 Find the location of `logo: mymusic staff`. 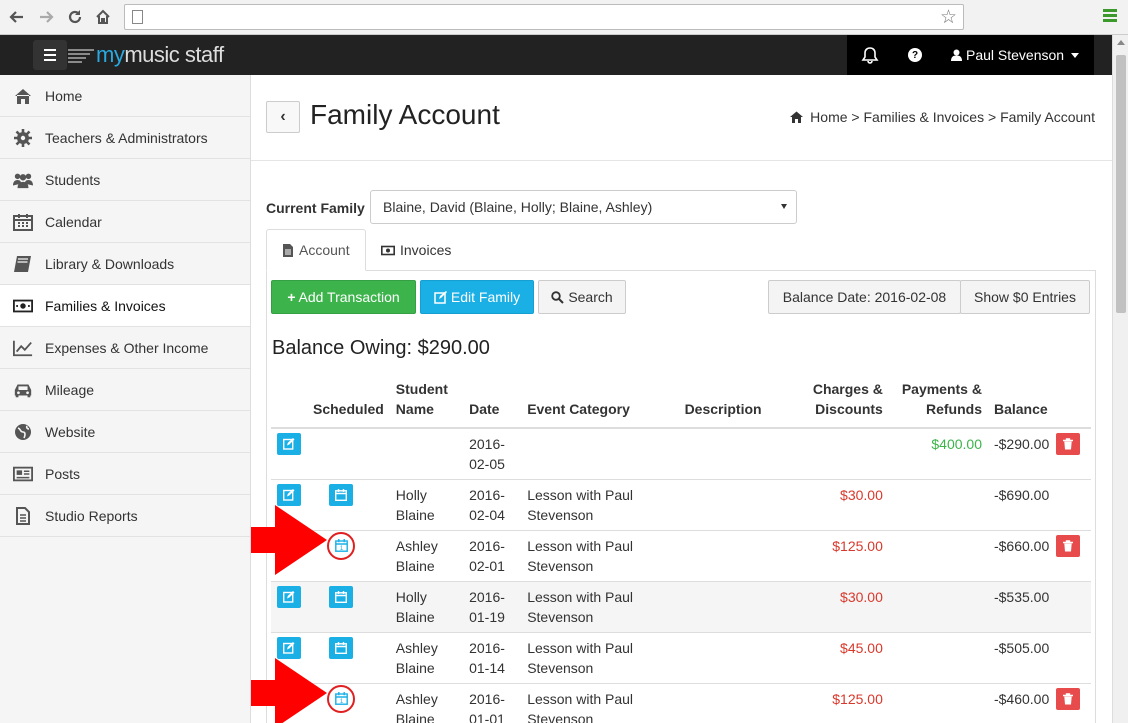

logo: mymusic staff is located at coordinates (146, 55).